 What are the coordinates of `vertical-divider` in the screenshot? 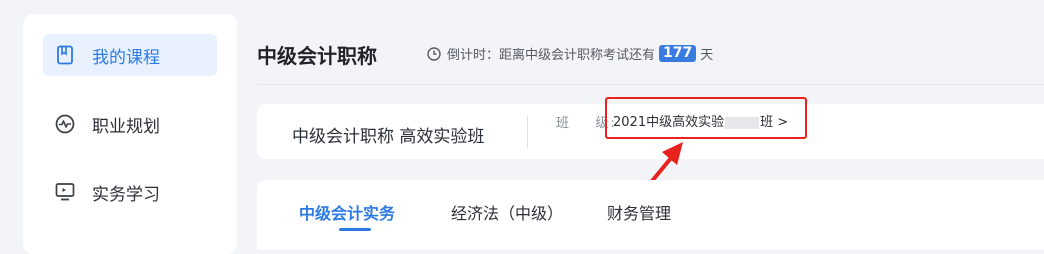 It's located at (527, 132).